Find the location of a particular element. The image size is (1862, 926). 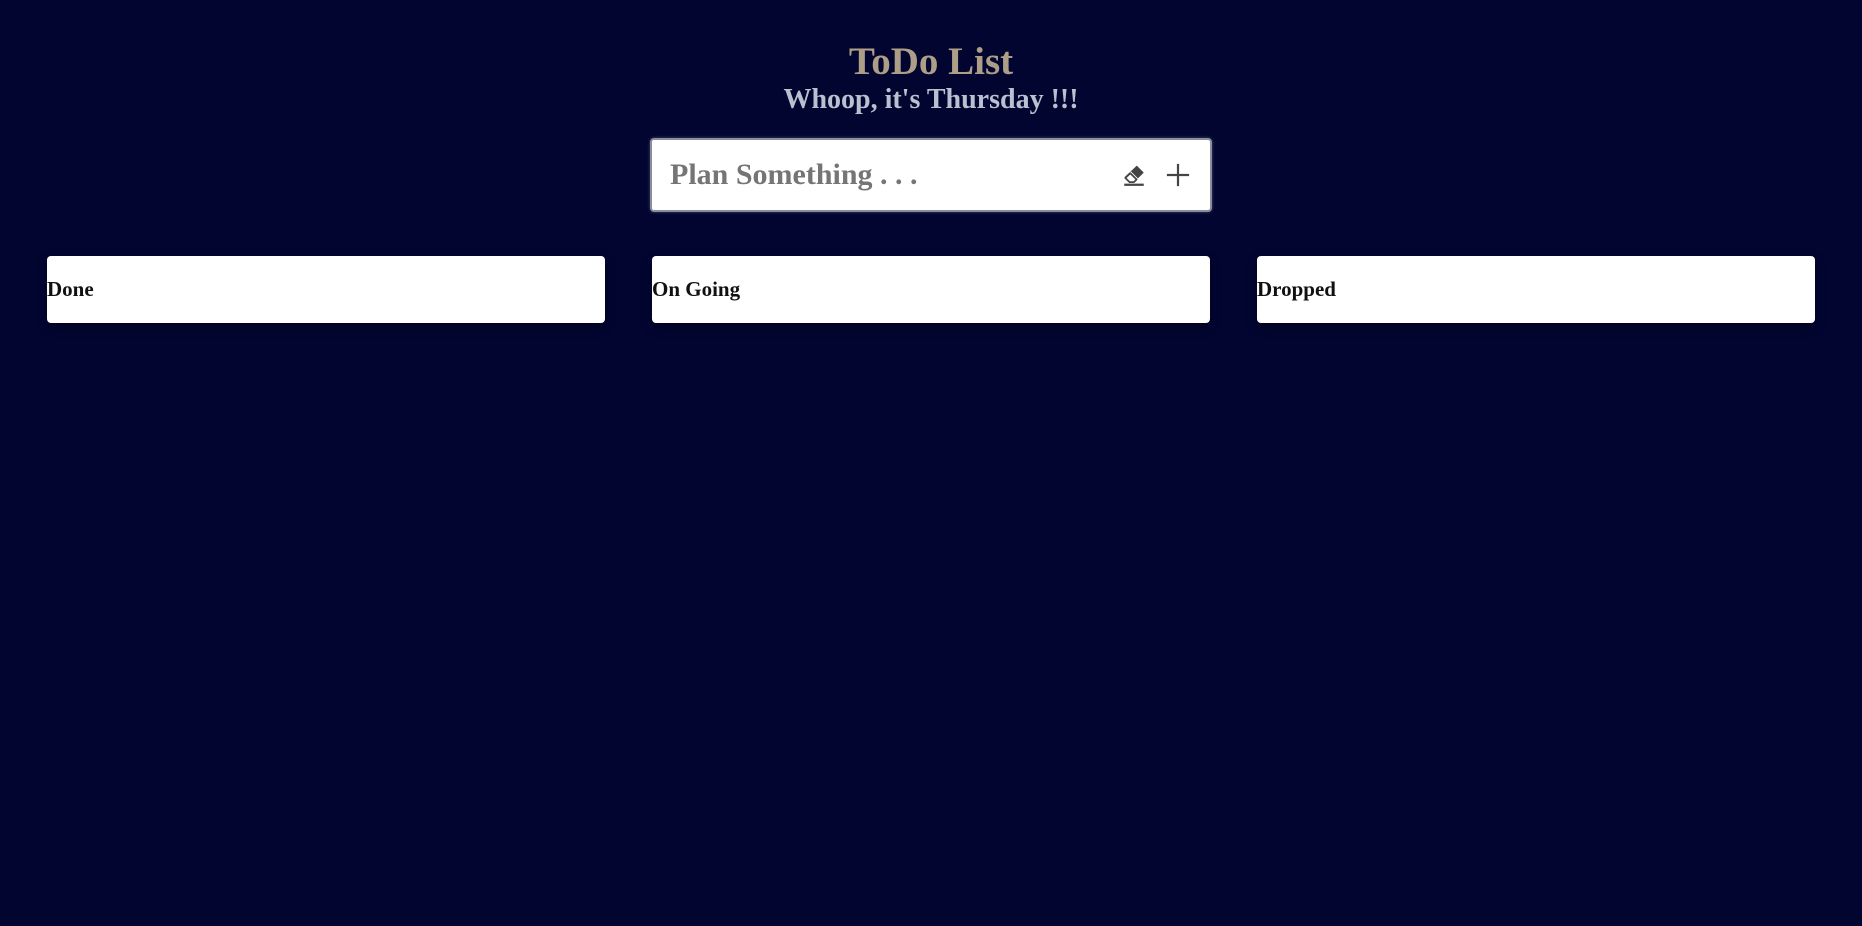

task-composer is located at coordinates (931, 175).